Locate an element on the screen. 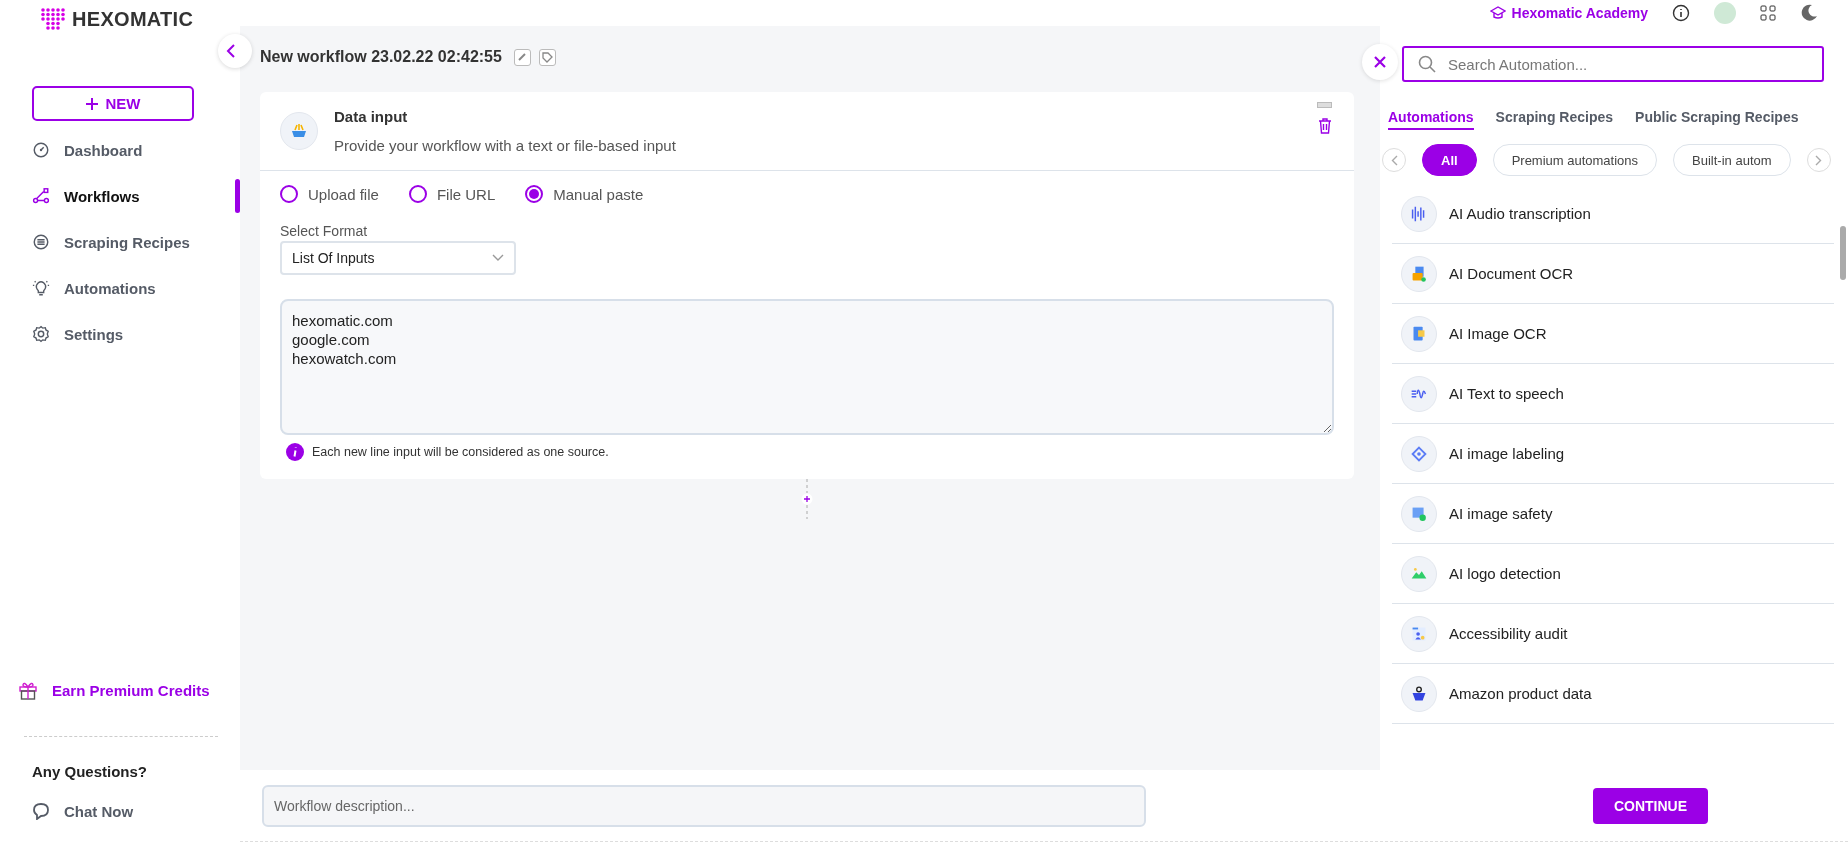  nav-item: Workflows is located at coordinates (120, 196).